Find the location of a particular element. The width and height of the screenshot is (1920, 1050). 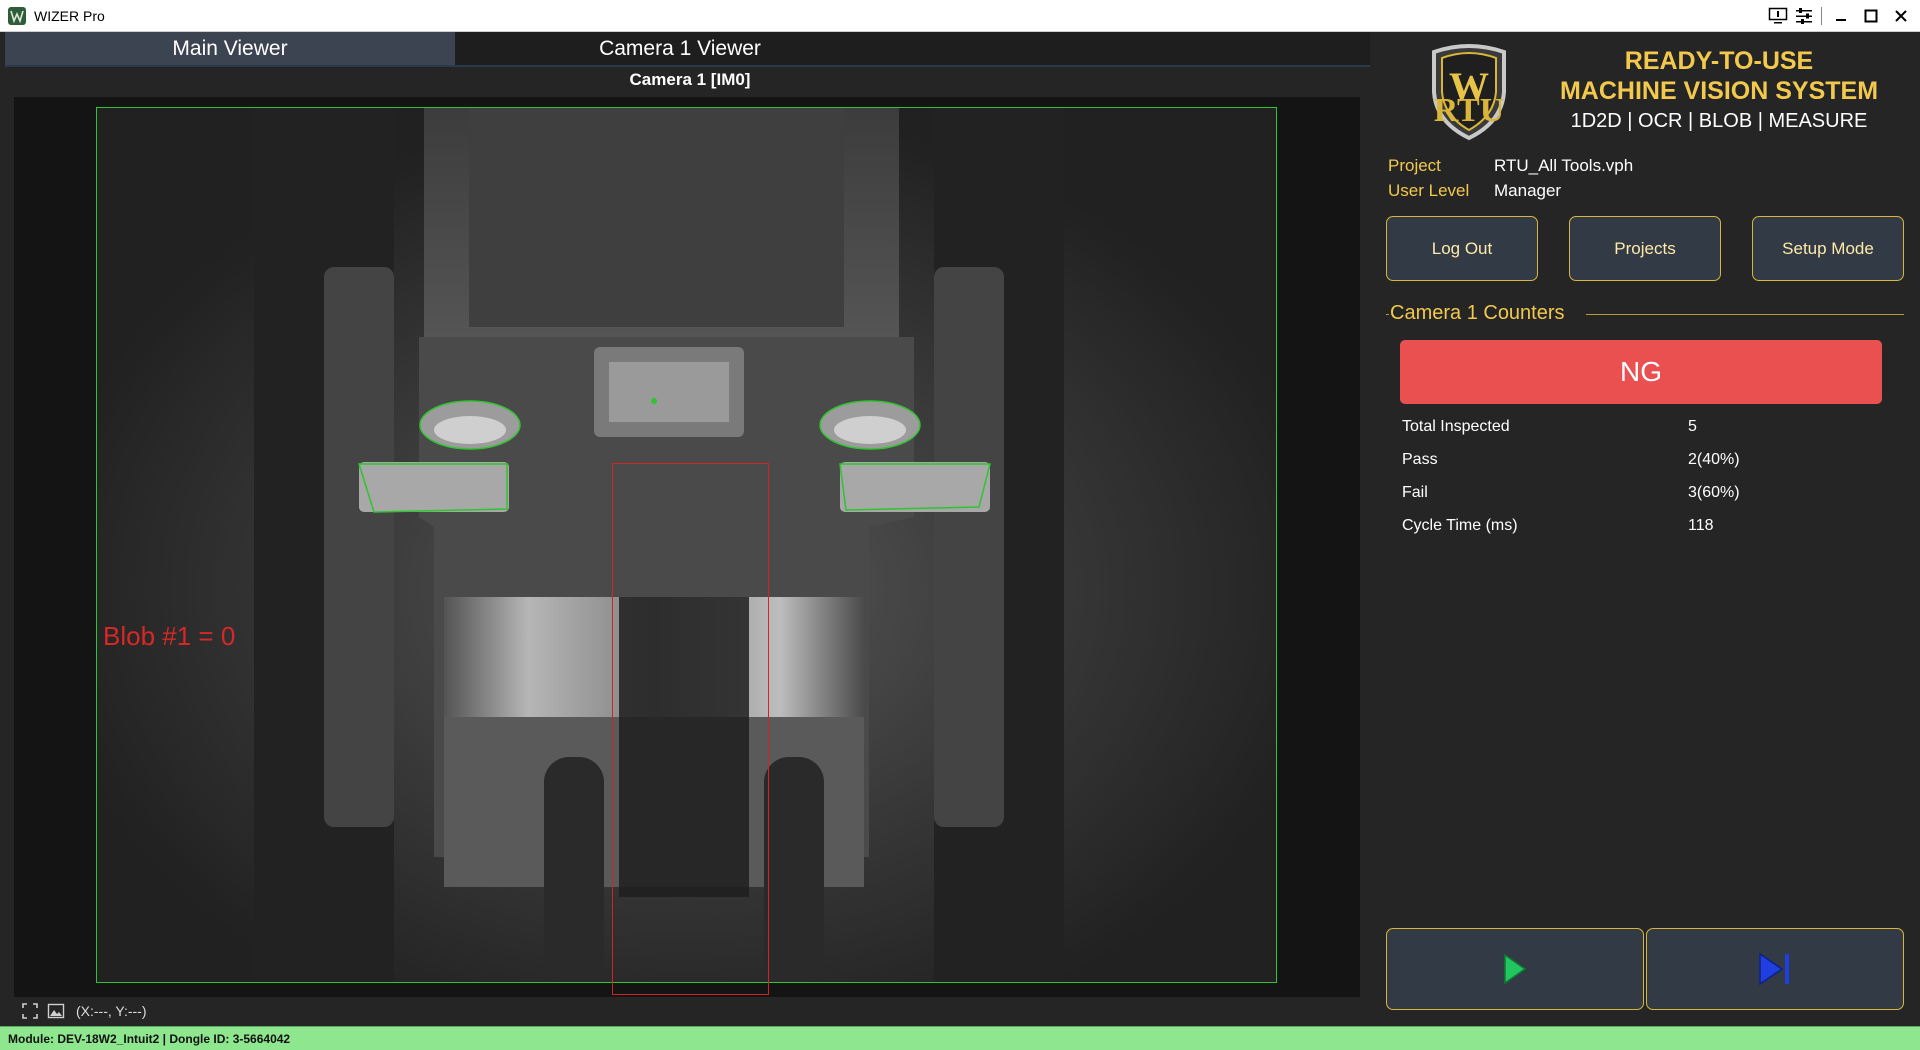

project-value: RTU_All Tools.vph is located at coordinates (1564, 165).